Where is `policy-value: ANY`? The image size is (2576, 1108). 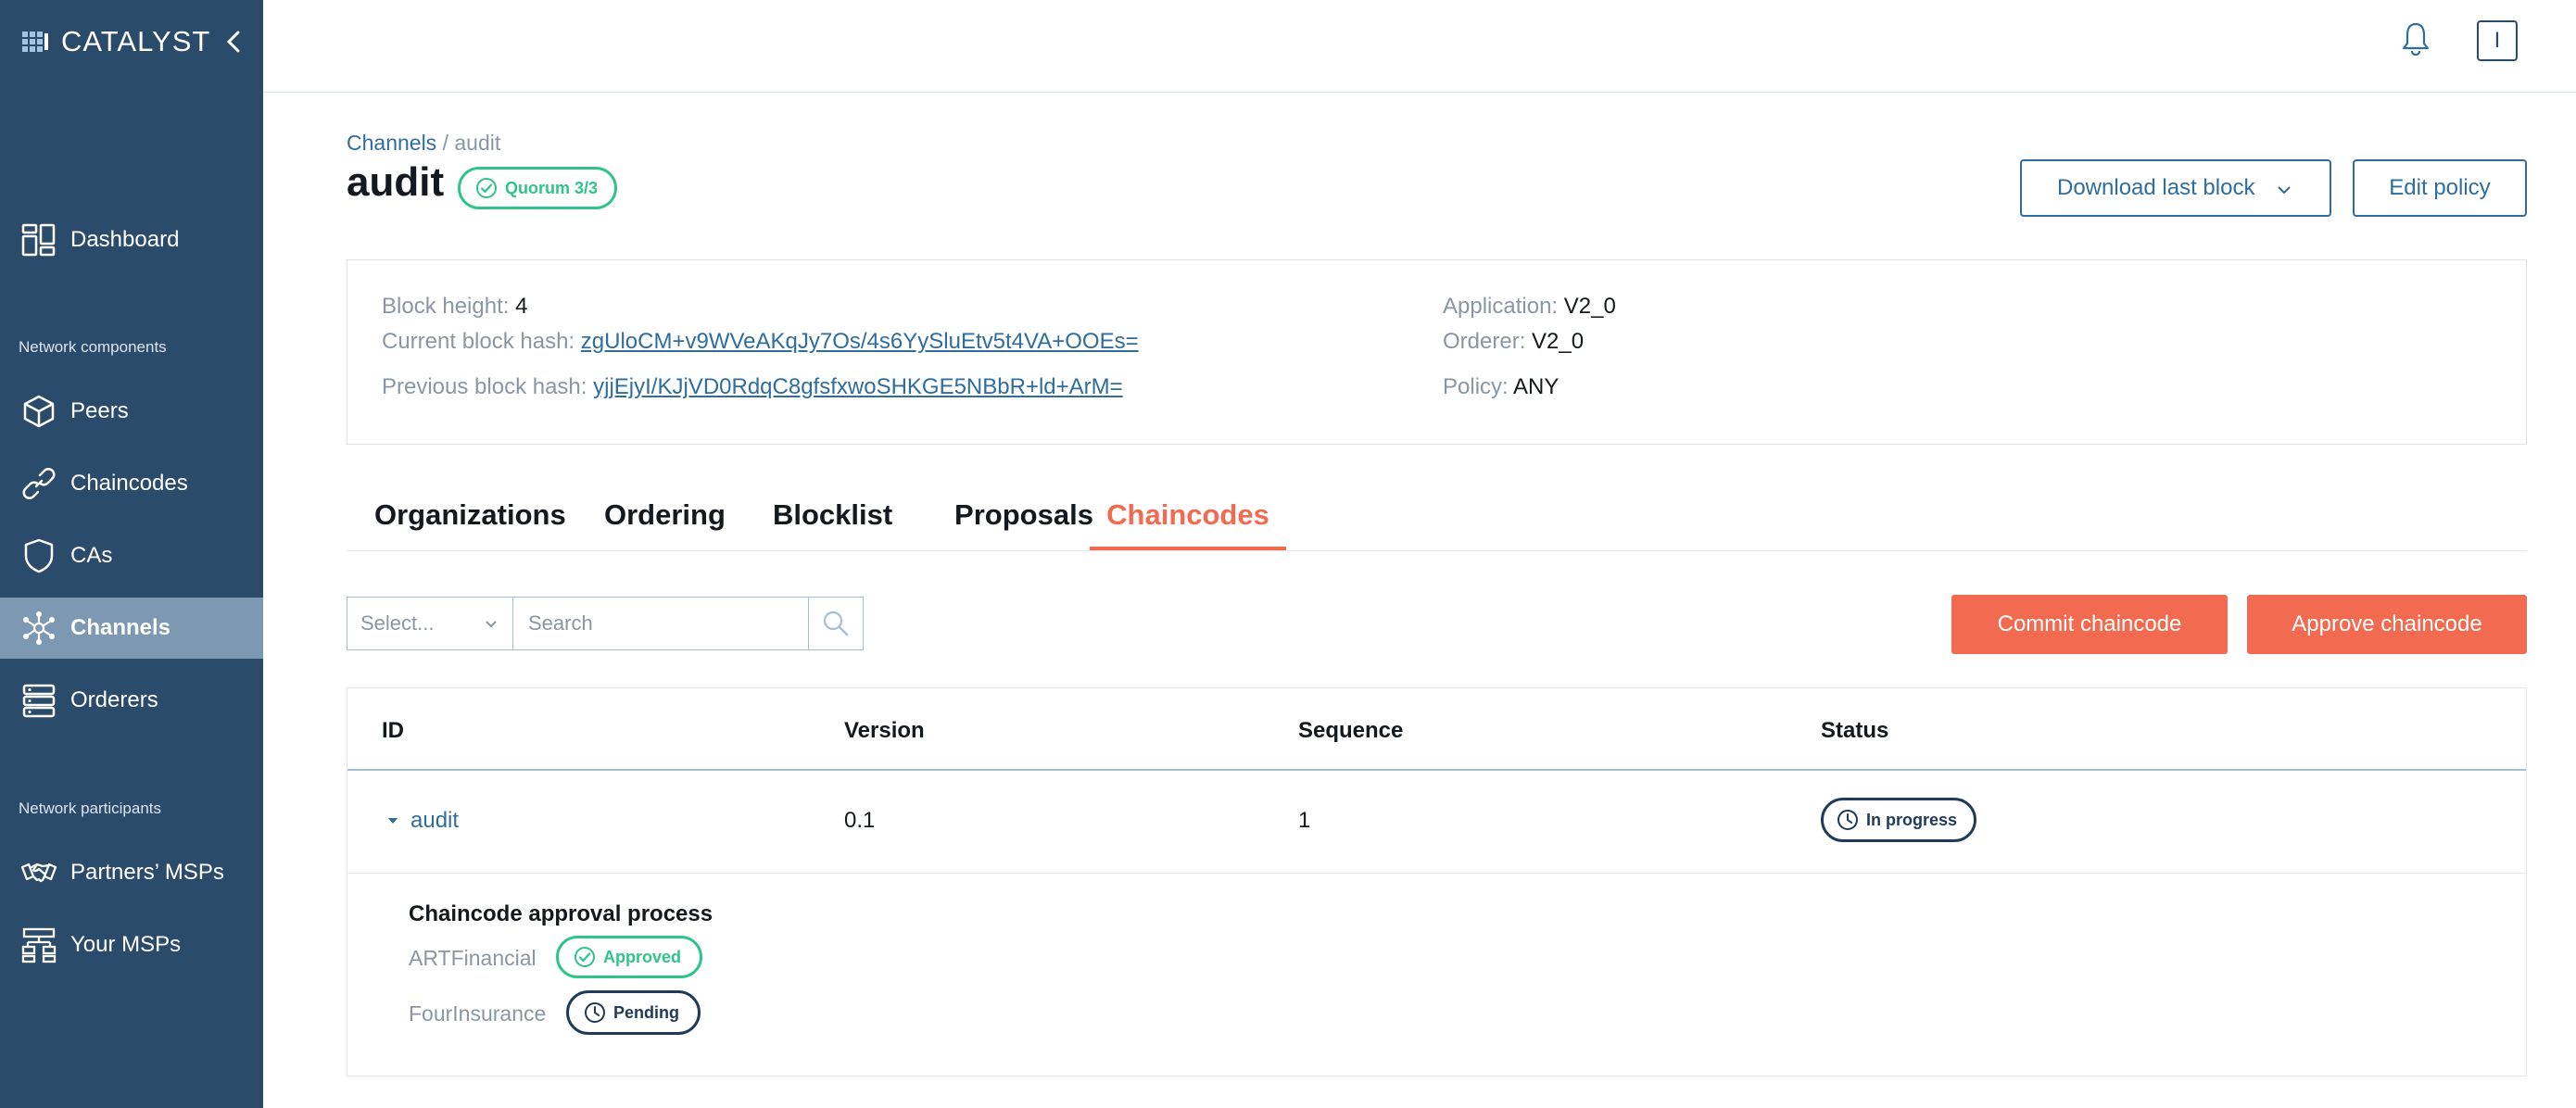
policy-value: ANY is located at coordinates (1536, 386).